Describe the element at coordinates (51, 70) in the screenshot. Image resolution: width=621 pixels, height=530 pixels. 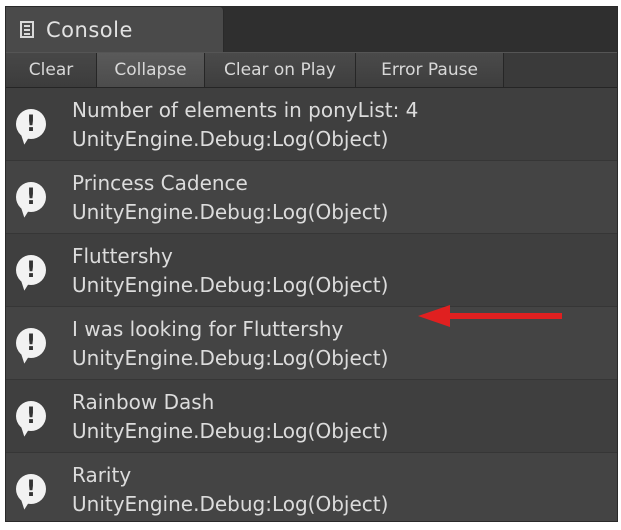
I see `clear-button: Clear` at that location.